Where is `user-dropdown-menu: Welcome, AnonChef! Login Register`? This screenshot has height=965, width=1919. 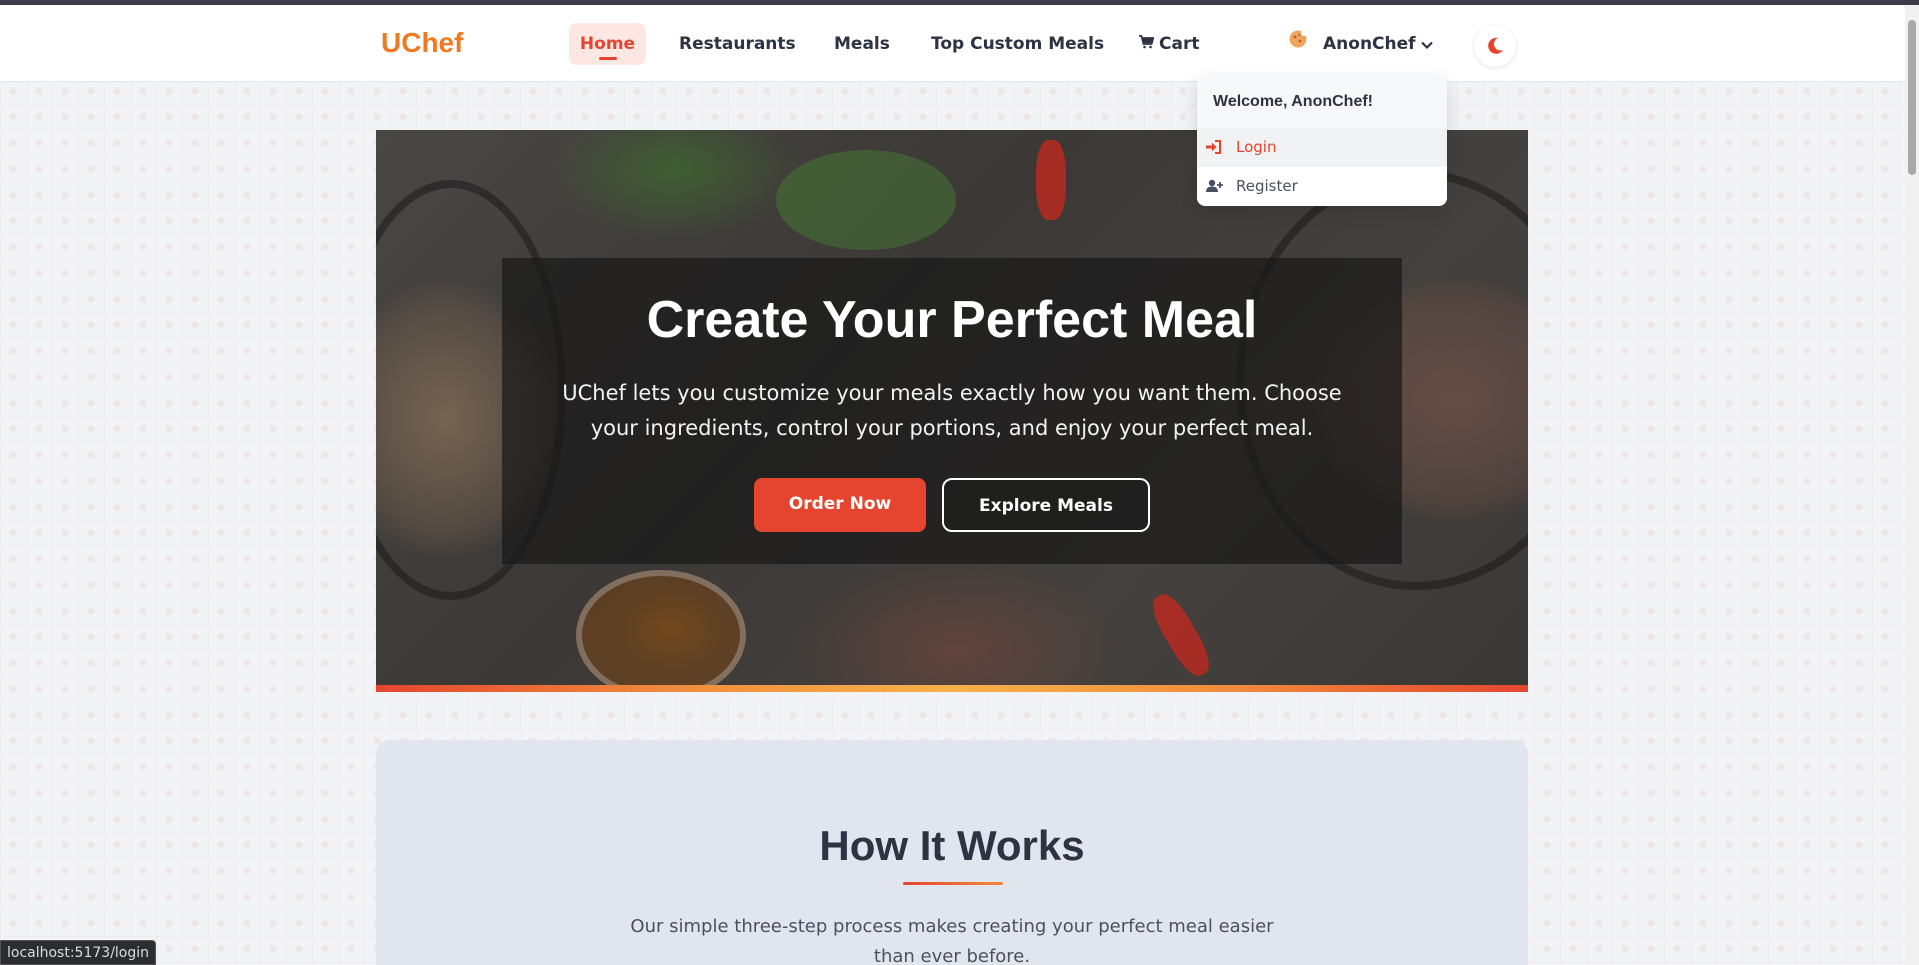
user-dropdown-menu: Welcome, AnonChef! Login Register is located at coordinates (1322, 141).